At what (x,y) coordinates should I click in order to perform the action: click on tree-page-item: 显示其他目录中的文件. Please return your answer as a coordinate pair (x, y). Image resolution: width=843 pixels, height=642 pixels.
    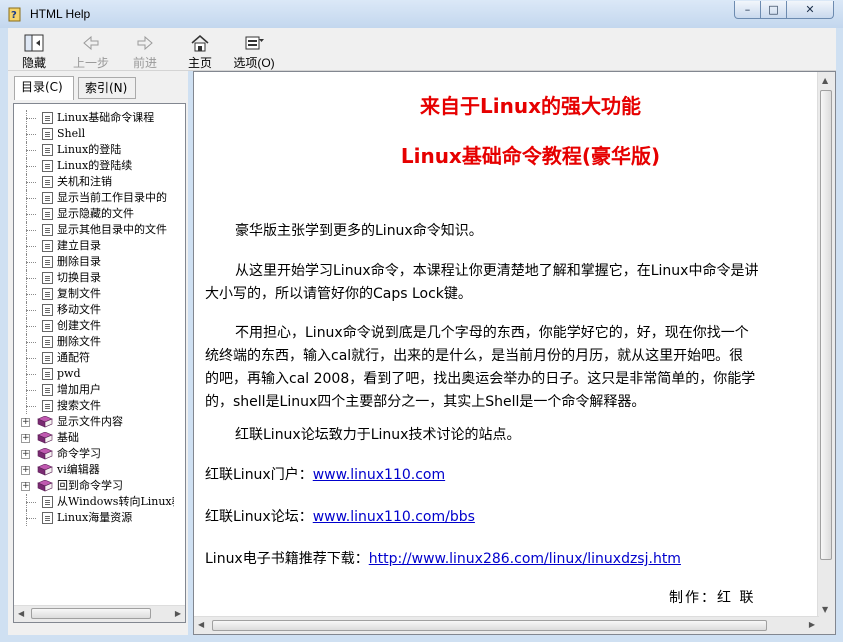
    Looking at the image, I should click on (94, 230).